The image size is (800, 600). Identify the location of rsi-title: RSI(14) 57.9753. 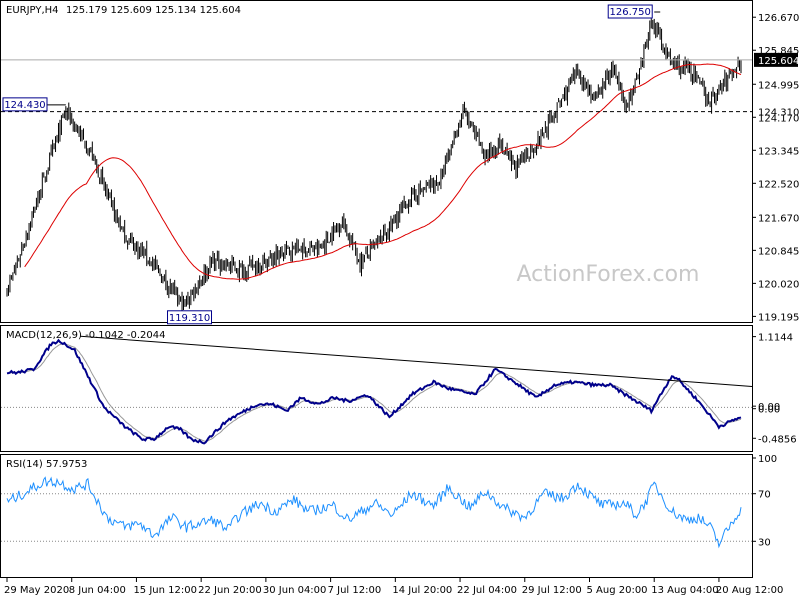
(46, 464).